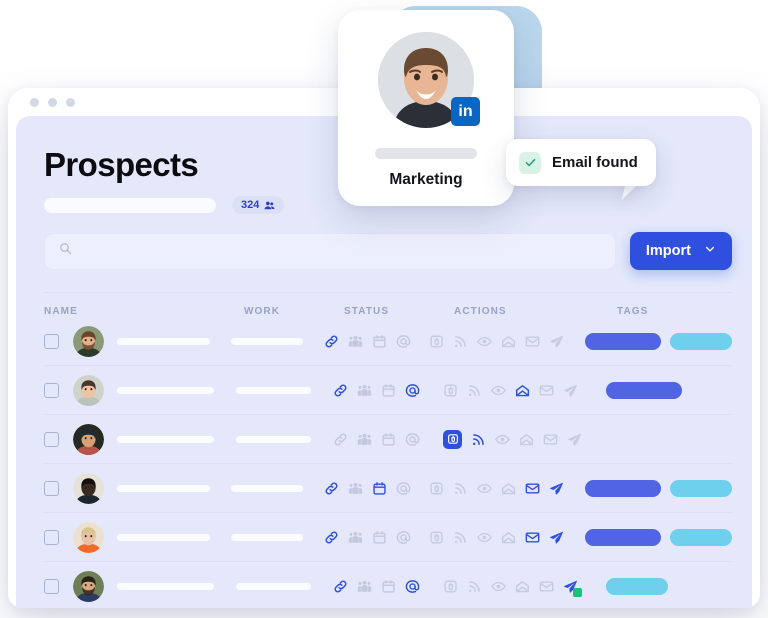  What do you see at coordinates (680, 251) in the screenshot?
I see `import-button: Import` at bounding box center [680, 251].